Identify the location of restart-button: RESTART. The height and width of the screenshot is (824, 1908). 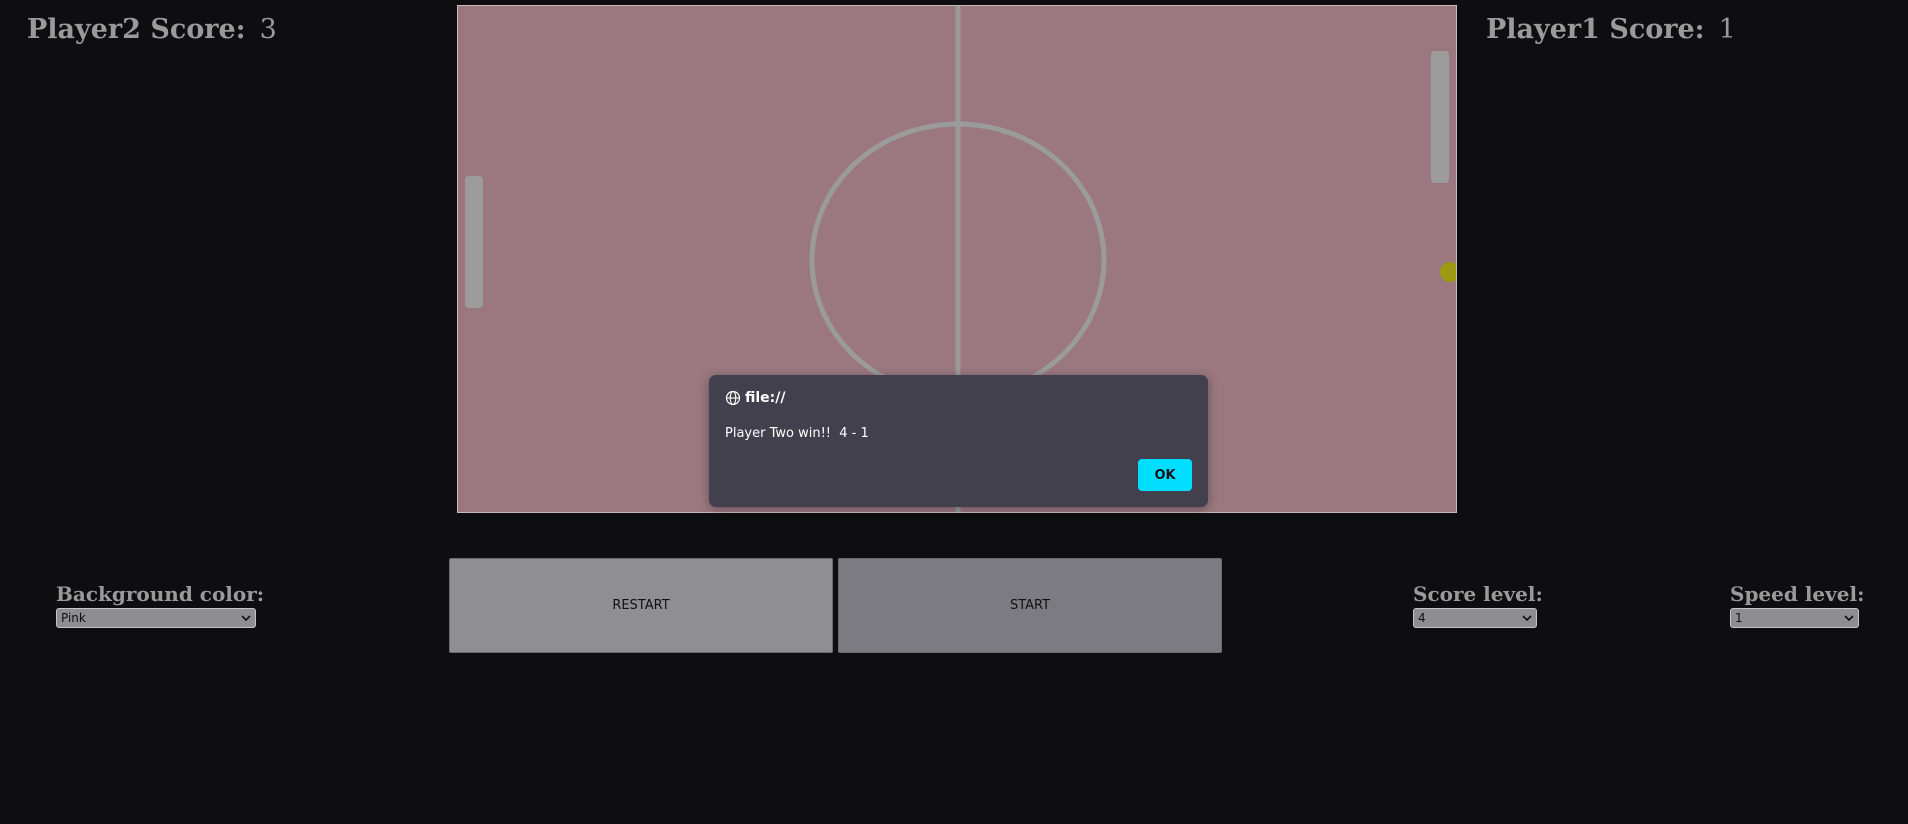
(641, 605).